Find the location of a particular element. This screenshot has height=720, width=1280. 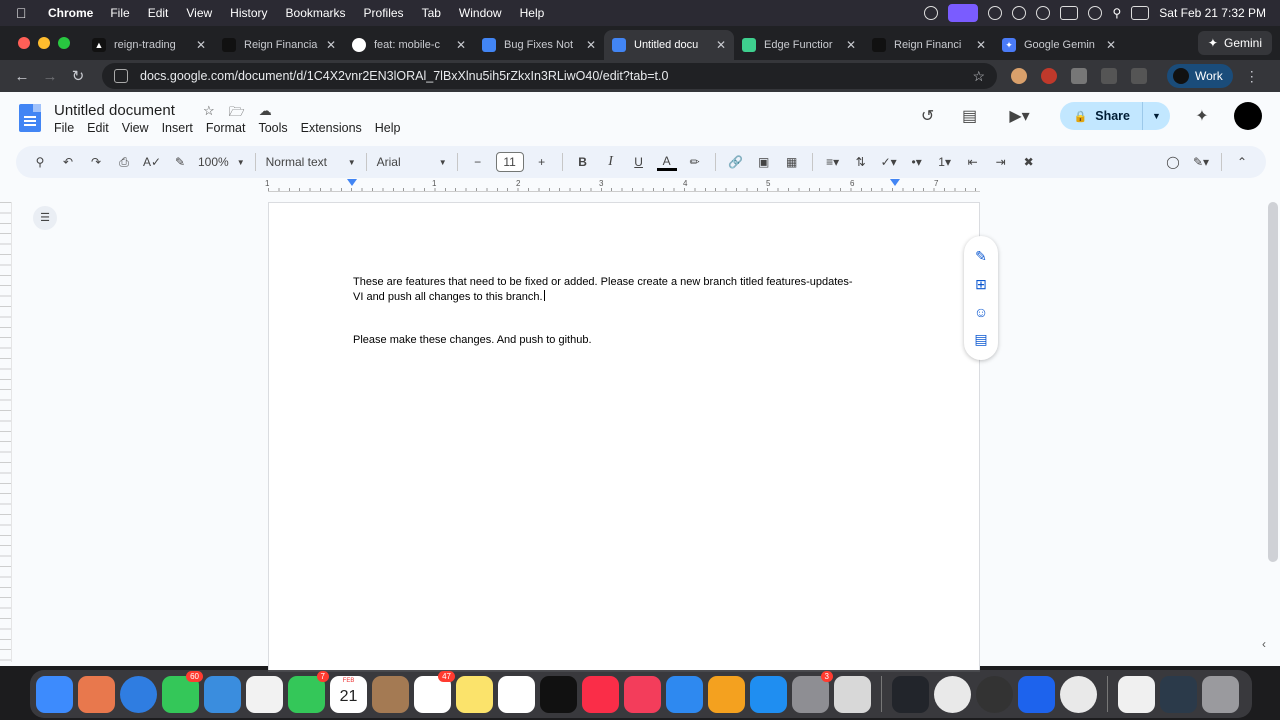

document-title: Untitled document is located at coordinates (114, 110).